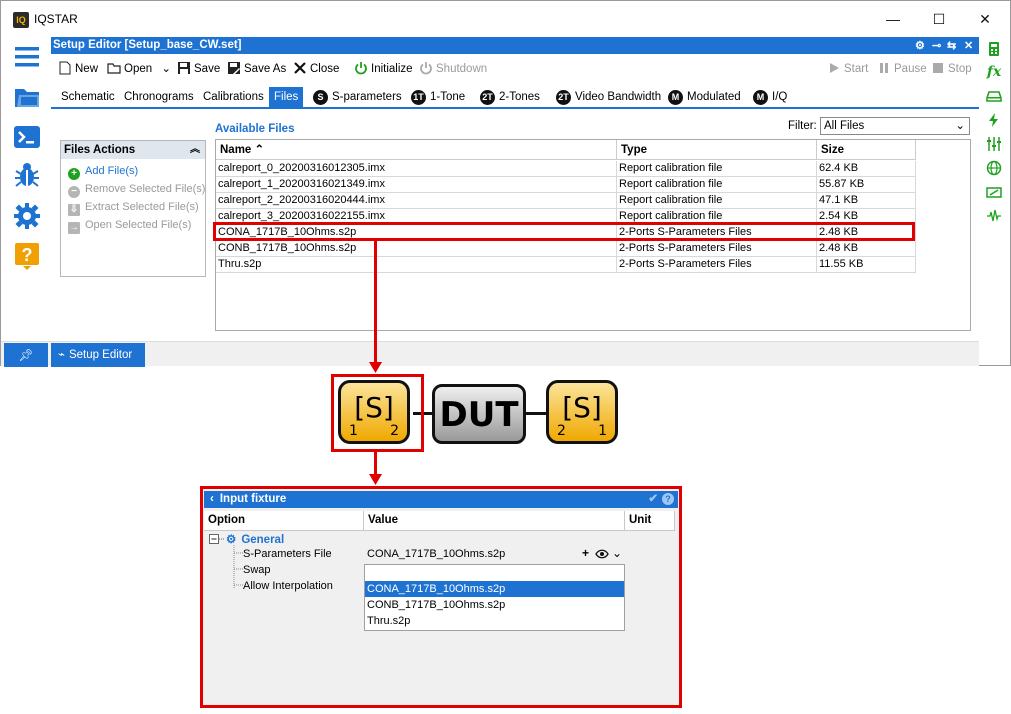  I want to click on dock-bar: 📌︎ ⌁ Setup Editor, so click(490, 354).